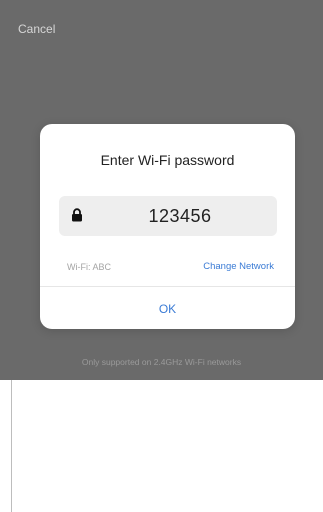 The height and width of the screenshot is (512, 323). I want to click on password-input: 123456, so click(168, 216).